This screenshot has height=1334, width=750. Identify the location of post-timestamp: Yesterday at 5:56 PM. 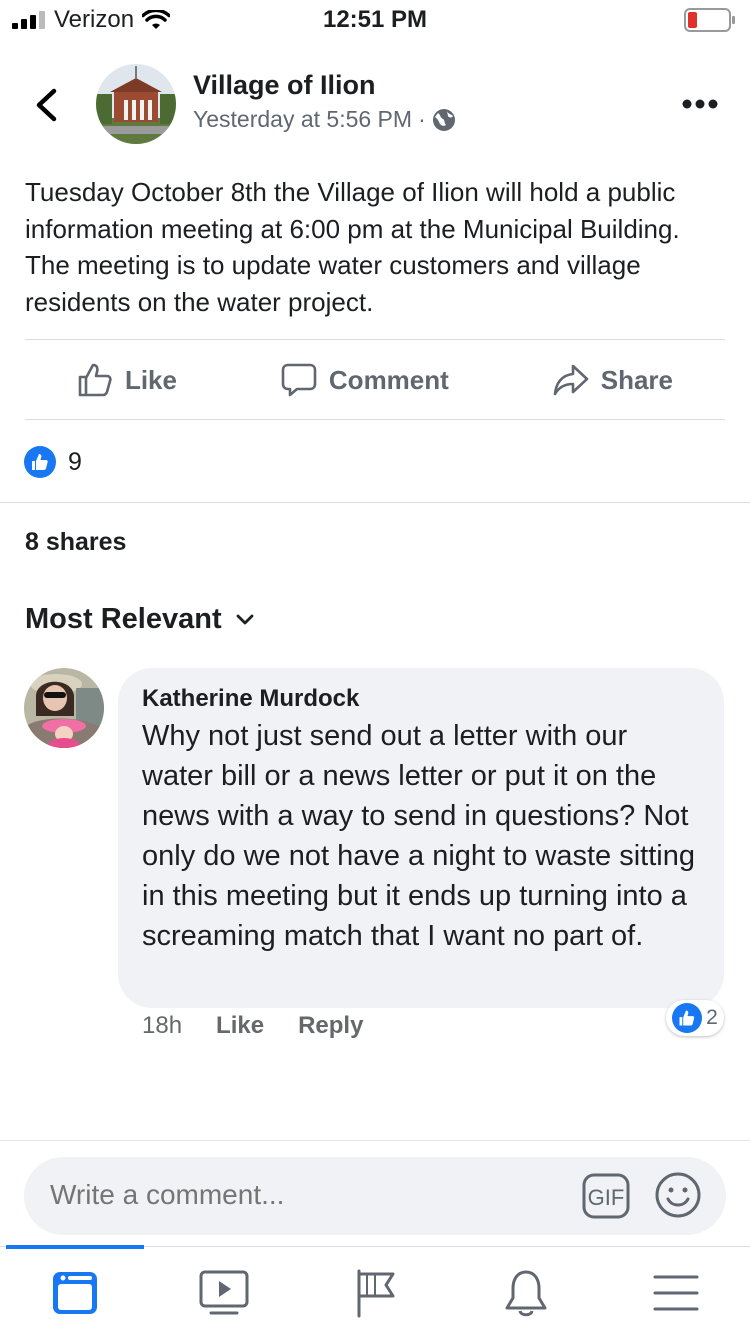
(302, 119).